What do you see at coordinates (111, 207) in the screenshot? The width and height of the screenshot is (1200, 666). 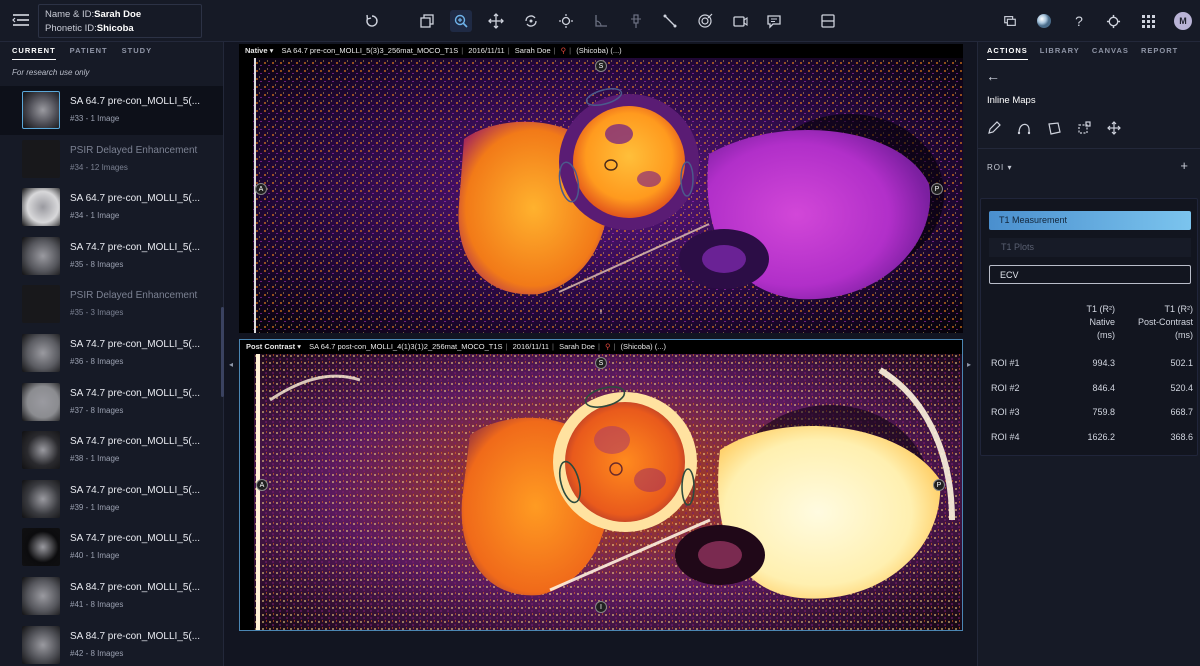 I see `list-item: SA 64.7 pre-con_MOLLI_5(... #34 - 1 Image` at bounding box center [111, 207].